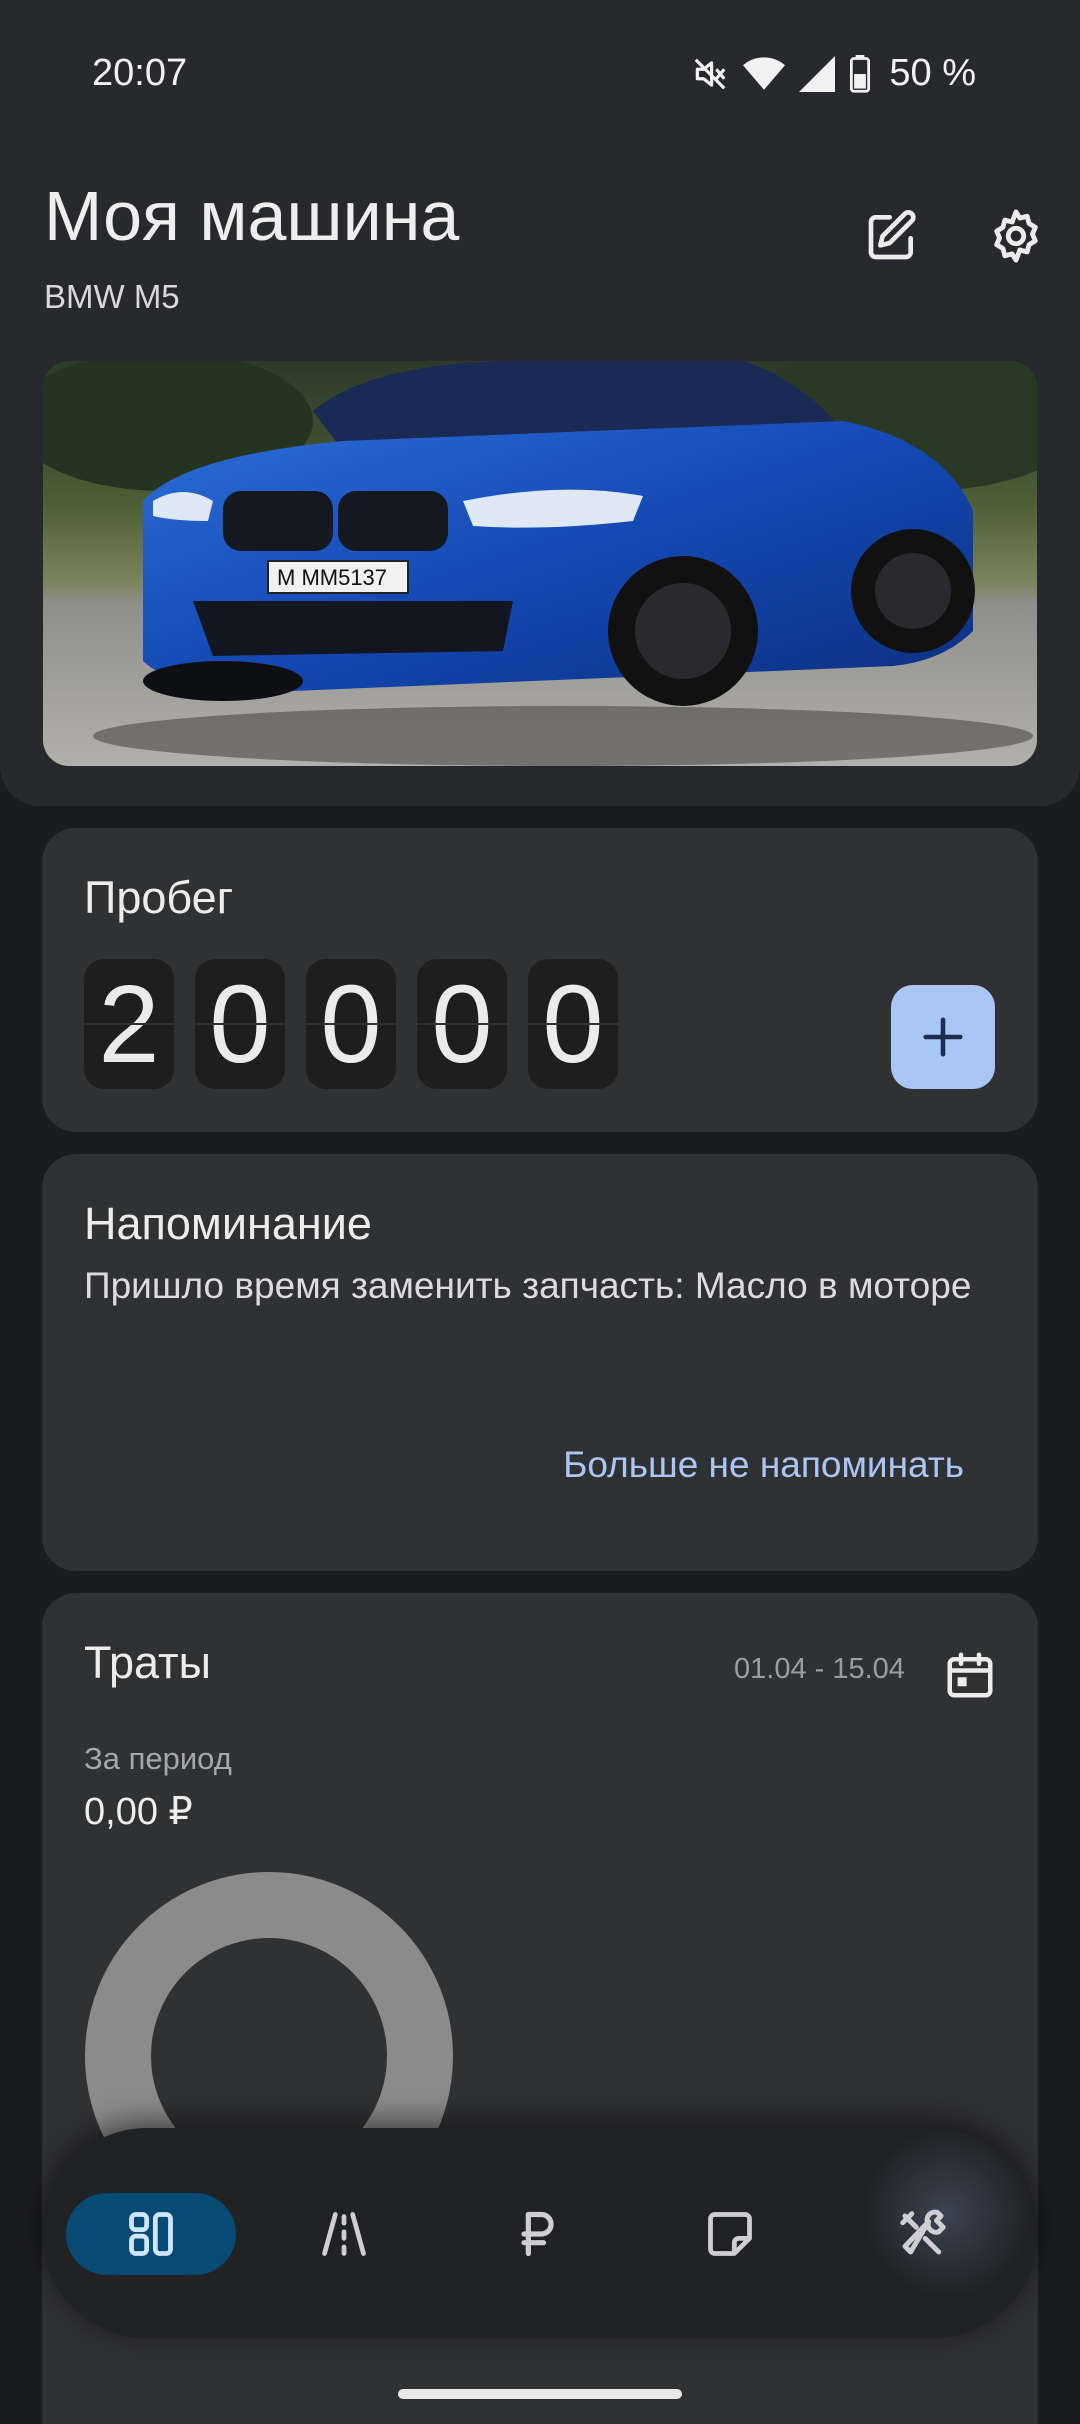  Describe the element at coordinates (763, 1465) in the screenshot. I see `dismiss-reminder-button: Больше не напоминать` at that location.